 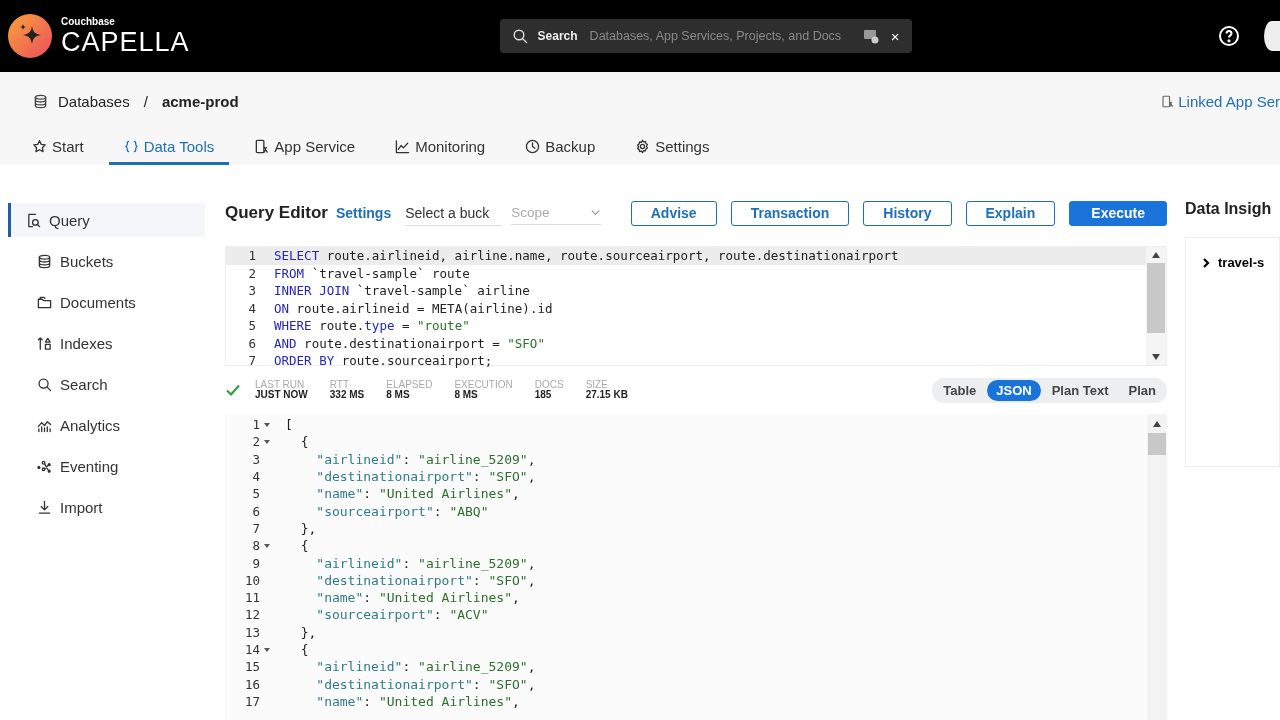 What do you see at coordinates (907, 213) in the screenshot?
I see `toolbar-button: History` at bounding box center [907, 213].